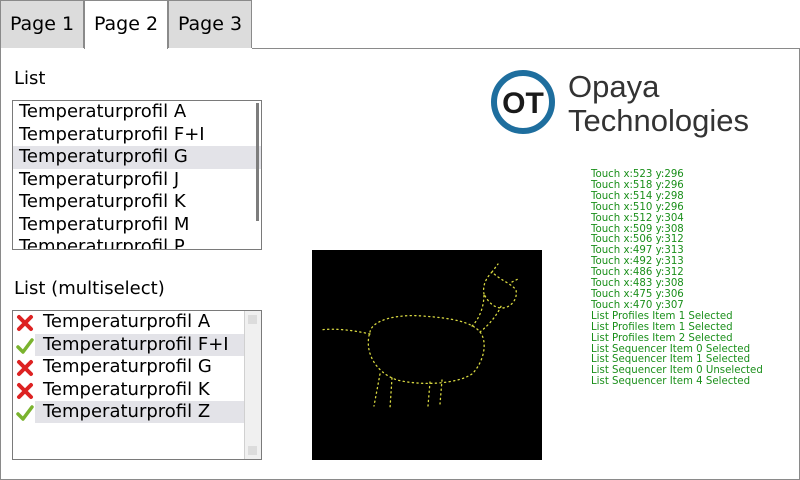  What do you see at coordinates (126, 389) in the screenshot?
I see `multiselect-item-label: Temperaturprofil K` at bounding box center [126, 389].